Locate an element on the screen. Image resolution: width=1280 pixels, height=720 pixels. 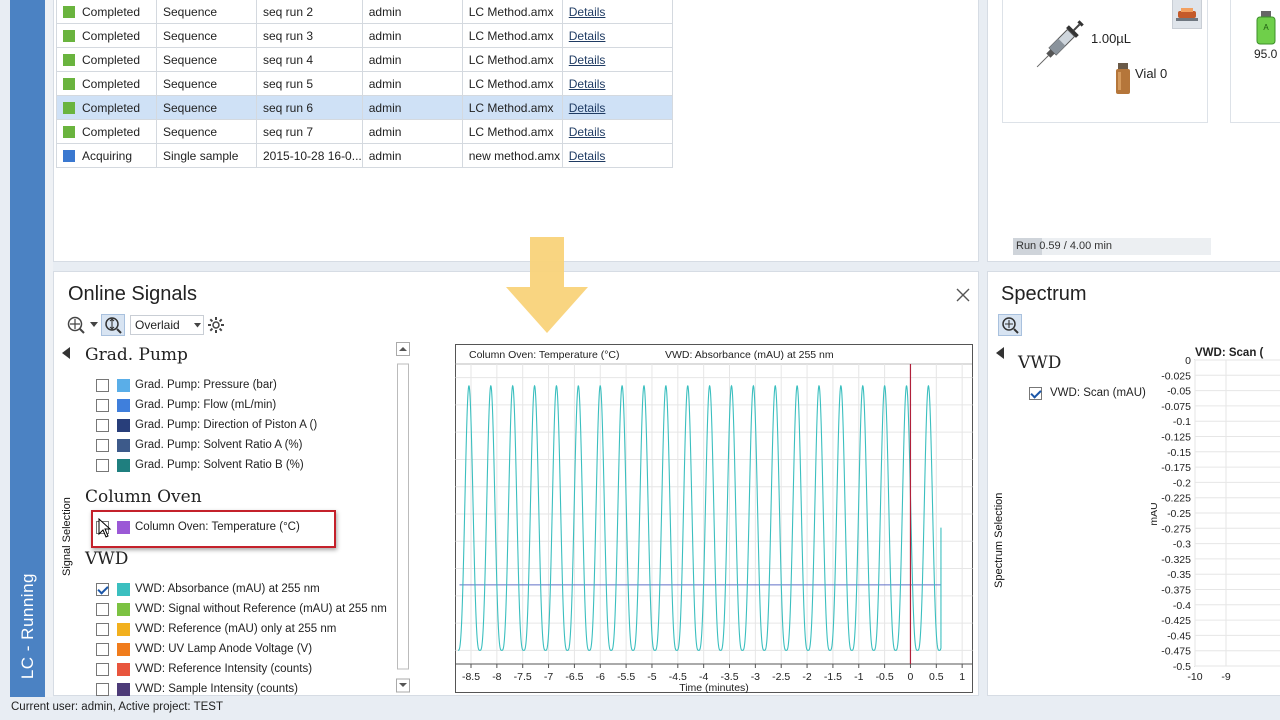
signal-item: VWD: Reference (mAU) only at 255 nm is located at coordinates (216, 629).